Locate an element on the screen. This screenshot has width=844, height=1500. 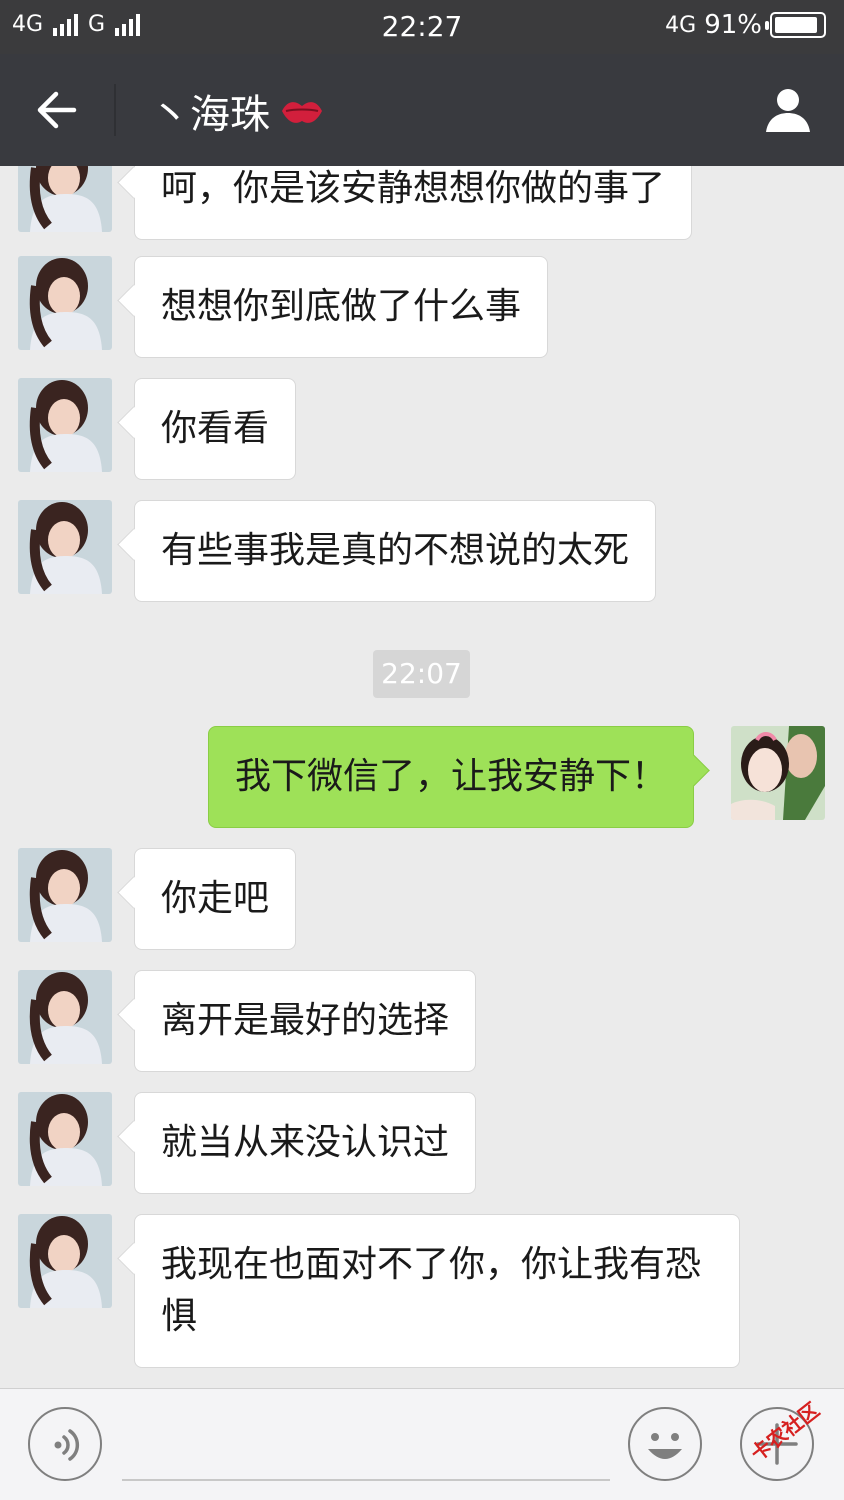
incoming-message: 就当从来没认识过 is located at coordinates (305, 1143).